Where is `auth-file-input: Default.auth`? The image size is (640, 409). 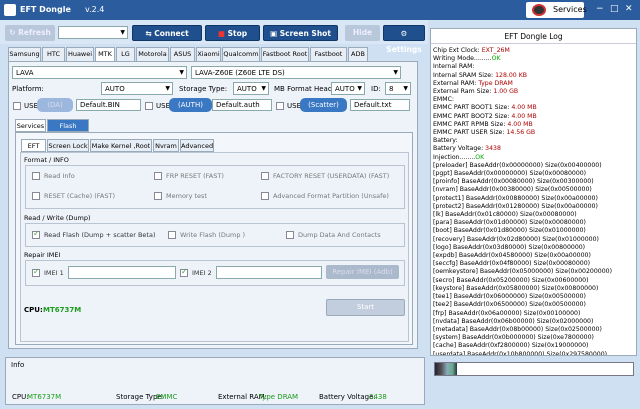 auth-file-input: Default.auth is located at coordinates (242, 105).